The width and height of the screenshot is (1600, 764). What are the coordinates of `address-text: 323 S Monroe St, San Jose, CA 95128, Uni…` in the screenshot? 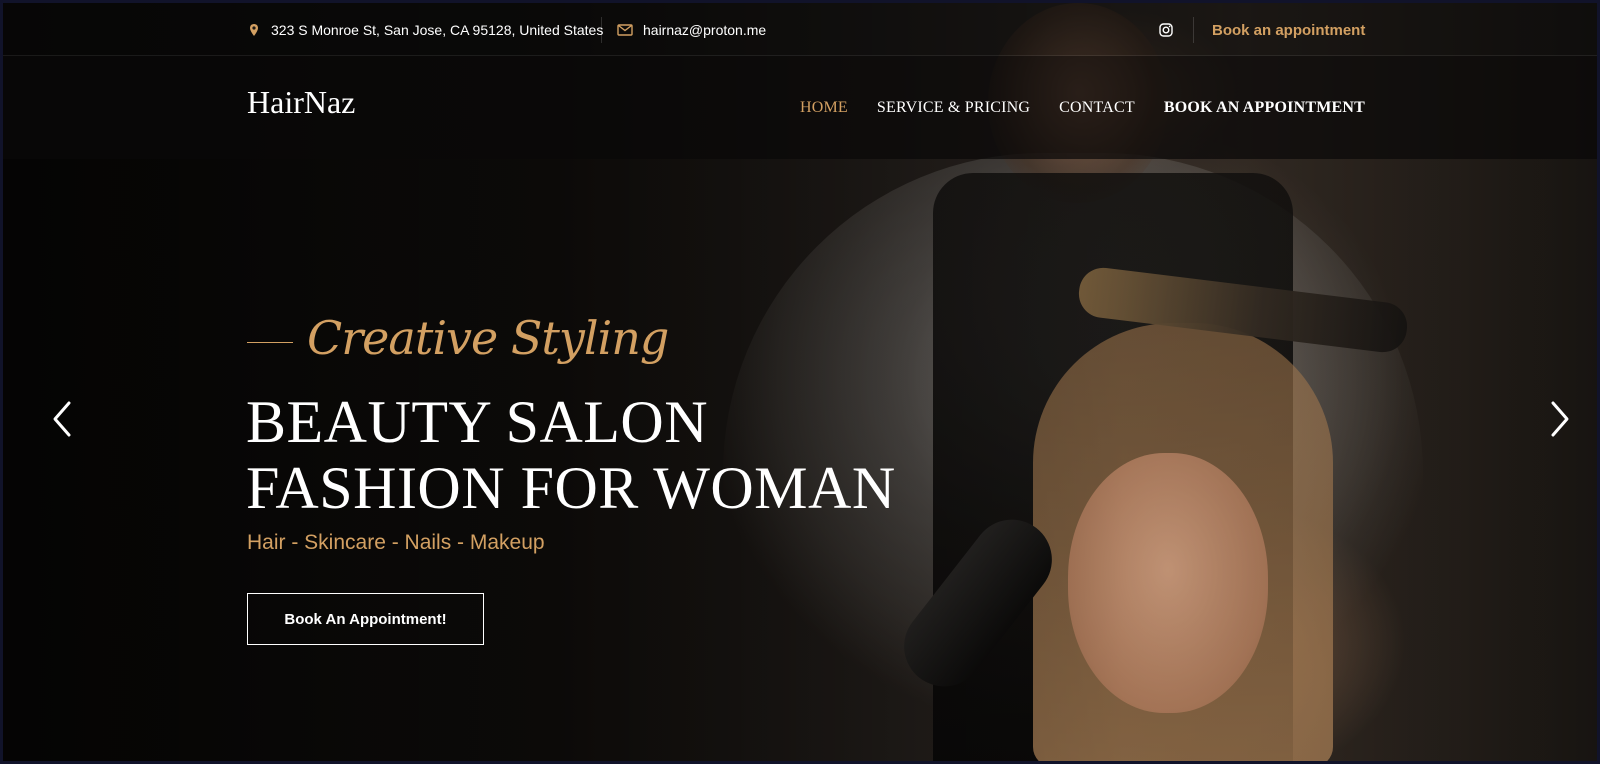 It's located at (437, 30).